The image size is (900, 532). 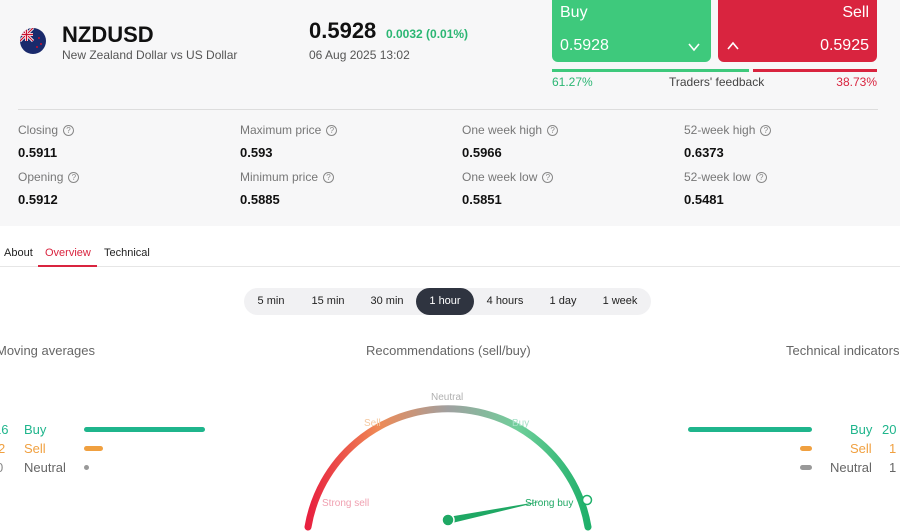 What do you see at coordinates (562, 141) in the screenshot?
I see `stat-one-week-high: One week high? 0.5966` at bounding box center [562, 141].